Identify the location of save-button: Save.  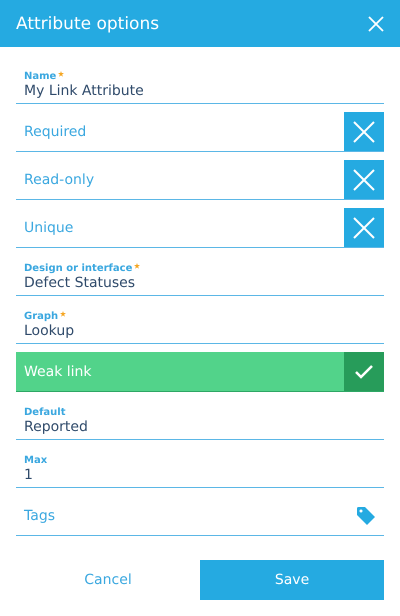
(292, 580).